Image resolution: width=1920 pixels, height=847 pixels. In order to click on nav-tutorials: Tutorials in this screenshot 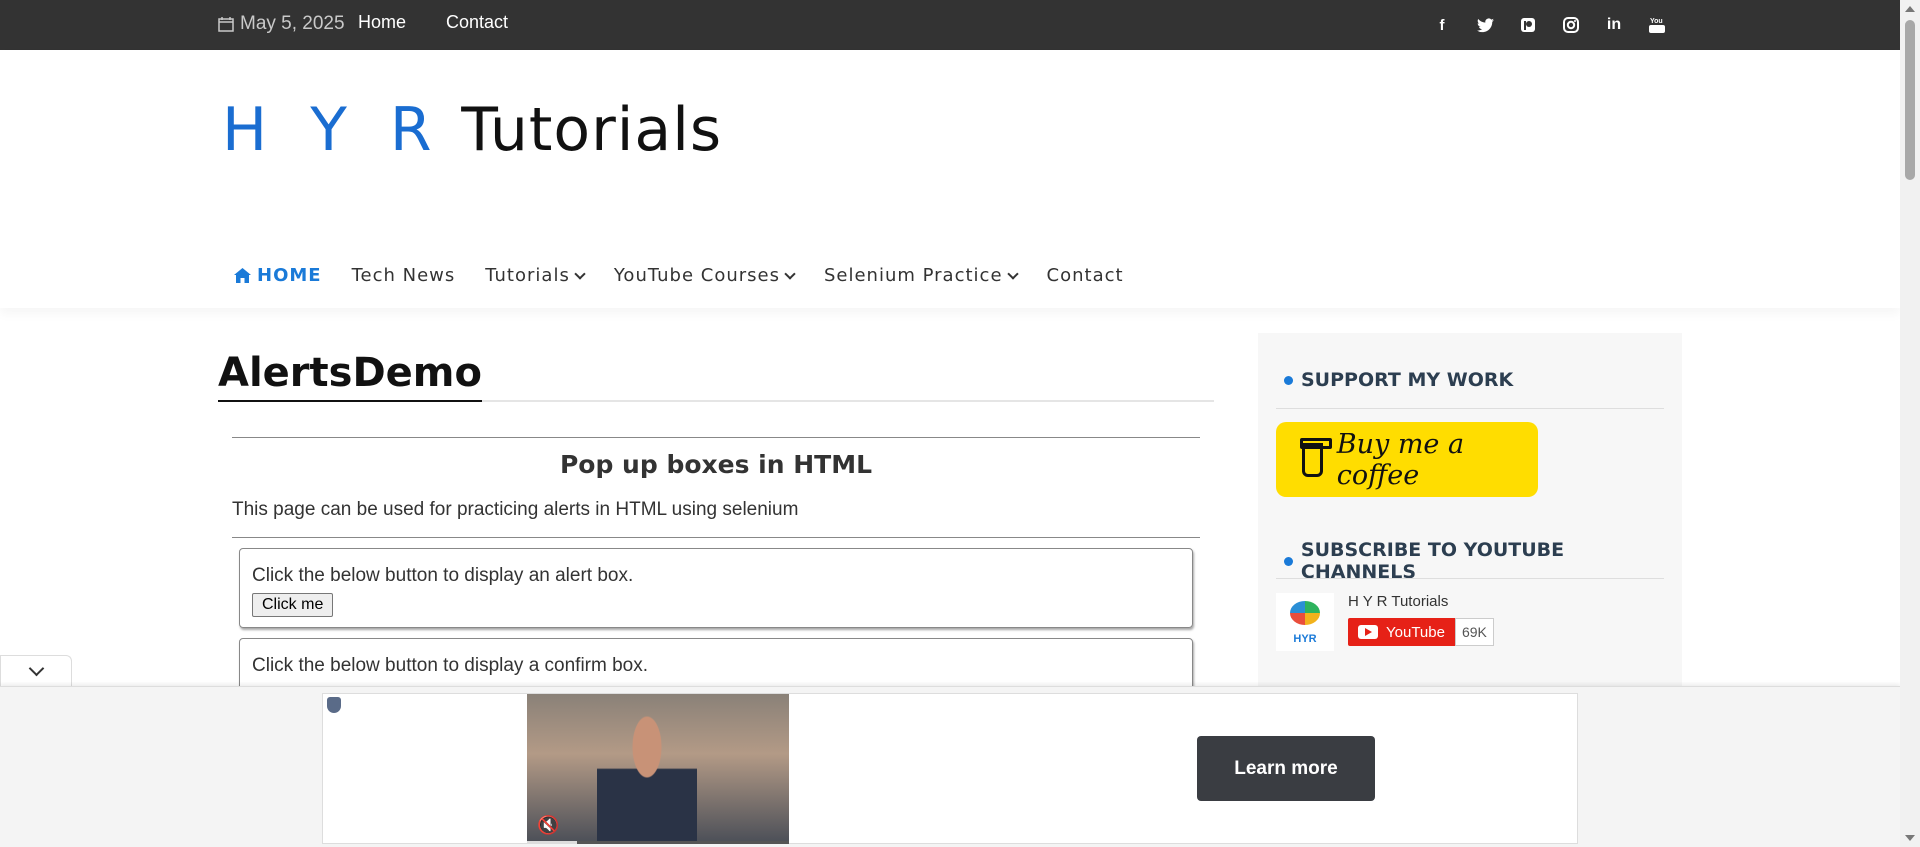, I will do `click(535, 275)`.